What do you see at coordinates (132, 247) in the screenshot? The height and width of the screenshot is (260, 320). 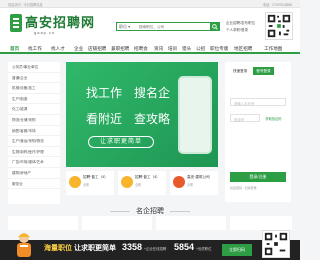 I see `stat-companies-value: 3358` at bounding box center [132, 247].